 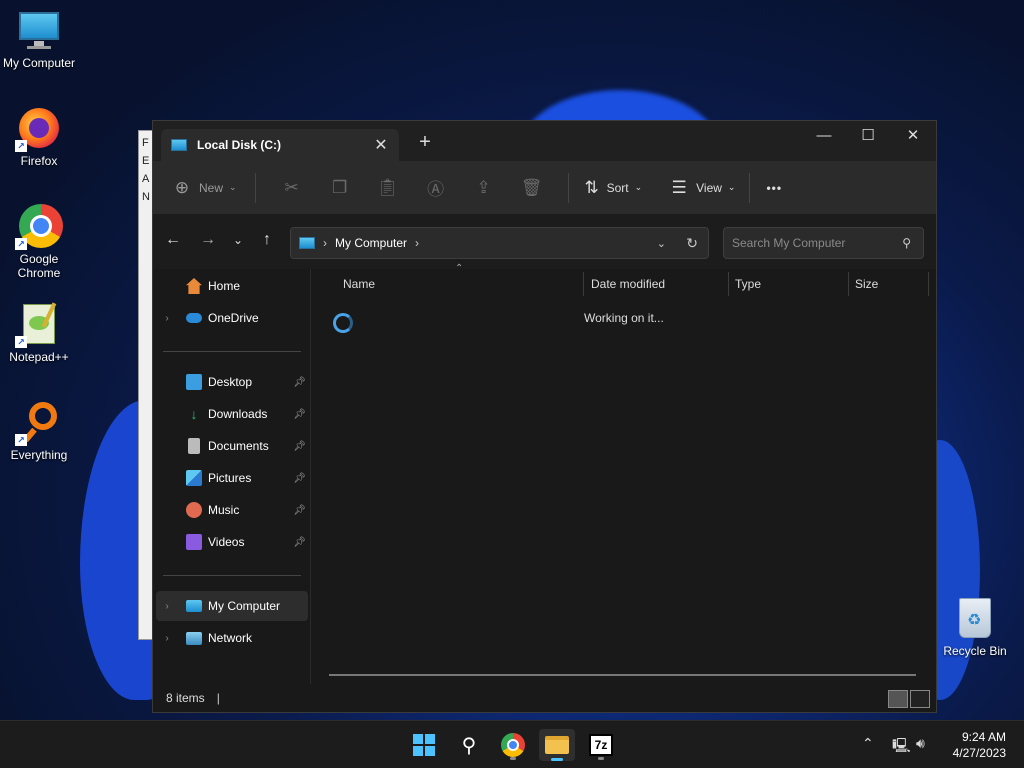 I want to click on desktop-icon-notepadpp: ↗ Notepad++, so click(x=39, y=333).